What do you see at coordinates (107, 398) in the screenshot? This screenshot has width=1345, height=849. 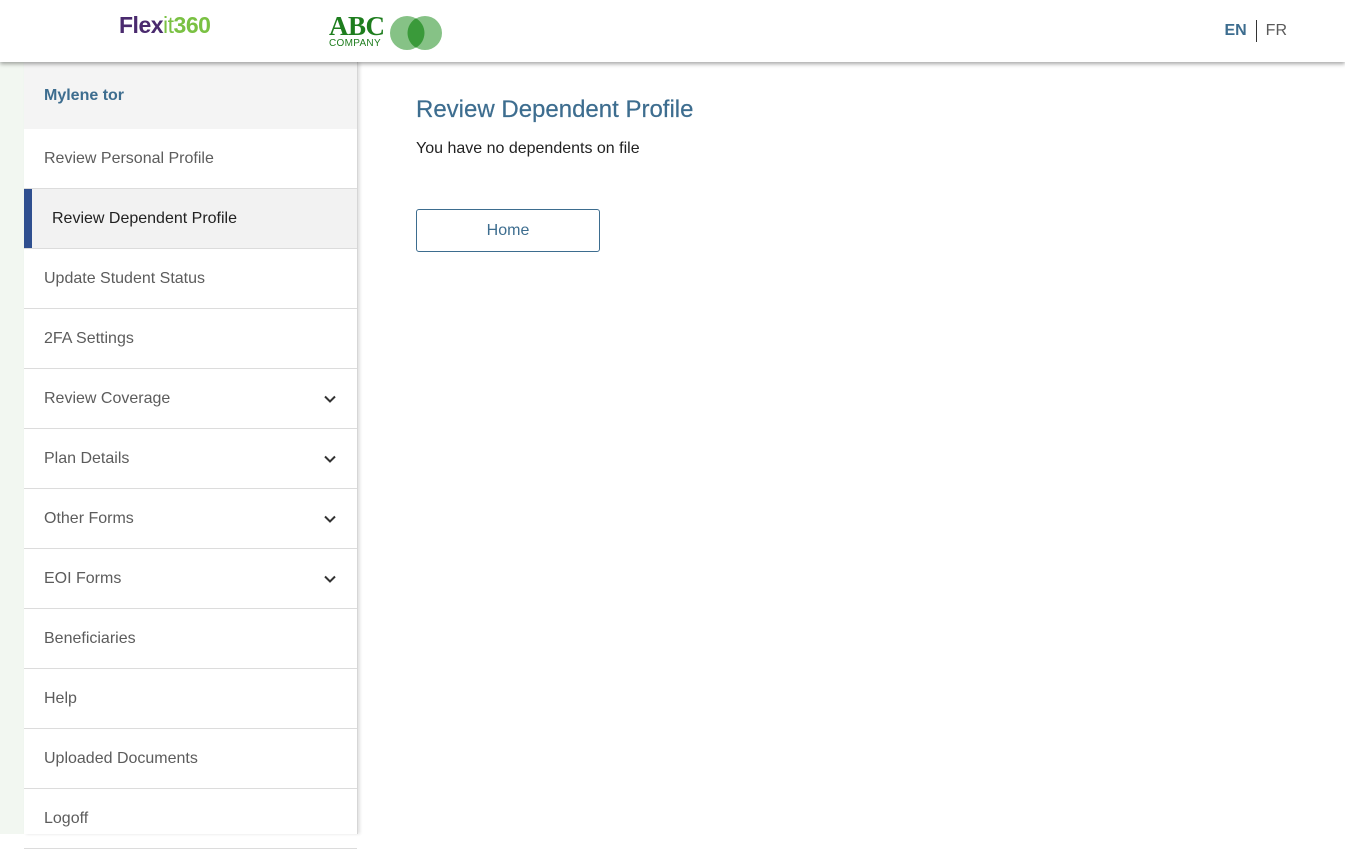 I see `sidebar-item-label: Review Coverage` at bounding box center [107, 398].